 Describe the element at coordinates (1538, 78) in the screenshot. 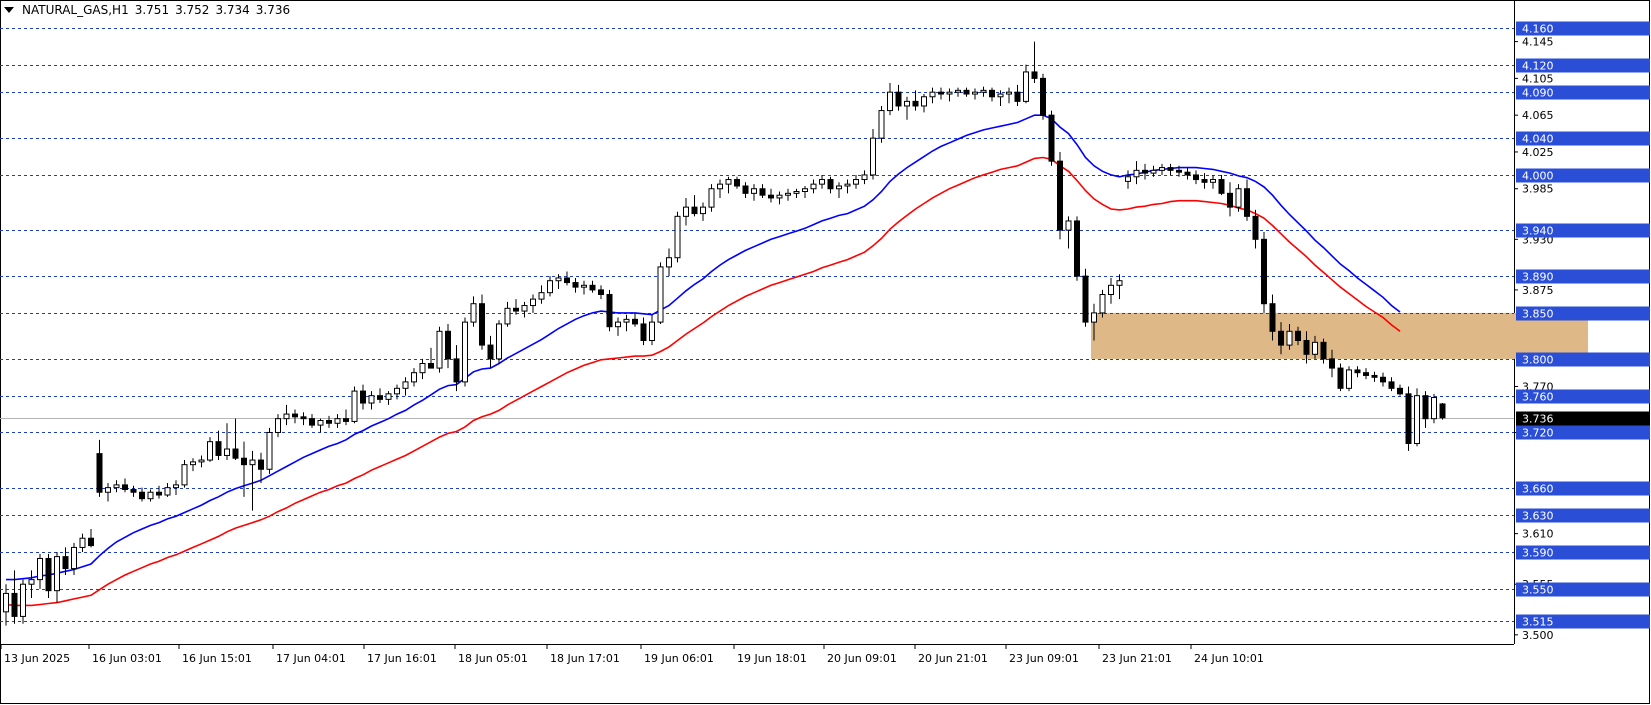

I see `y-tick-label: 4.105` at that location.